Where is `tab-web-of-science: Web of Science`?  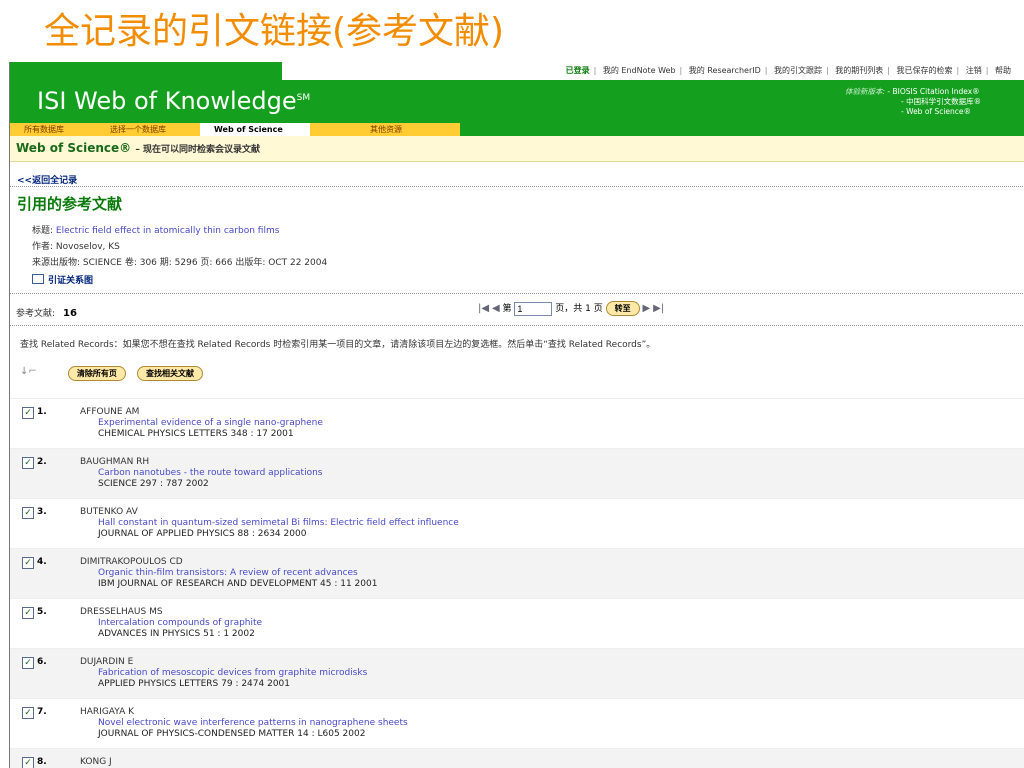
tab-web-of-science: Web of Science is located at coordinates (255, 129).